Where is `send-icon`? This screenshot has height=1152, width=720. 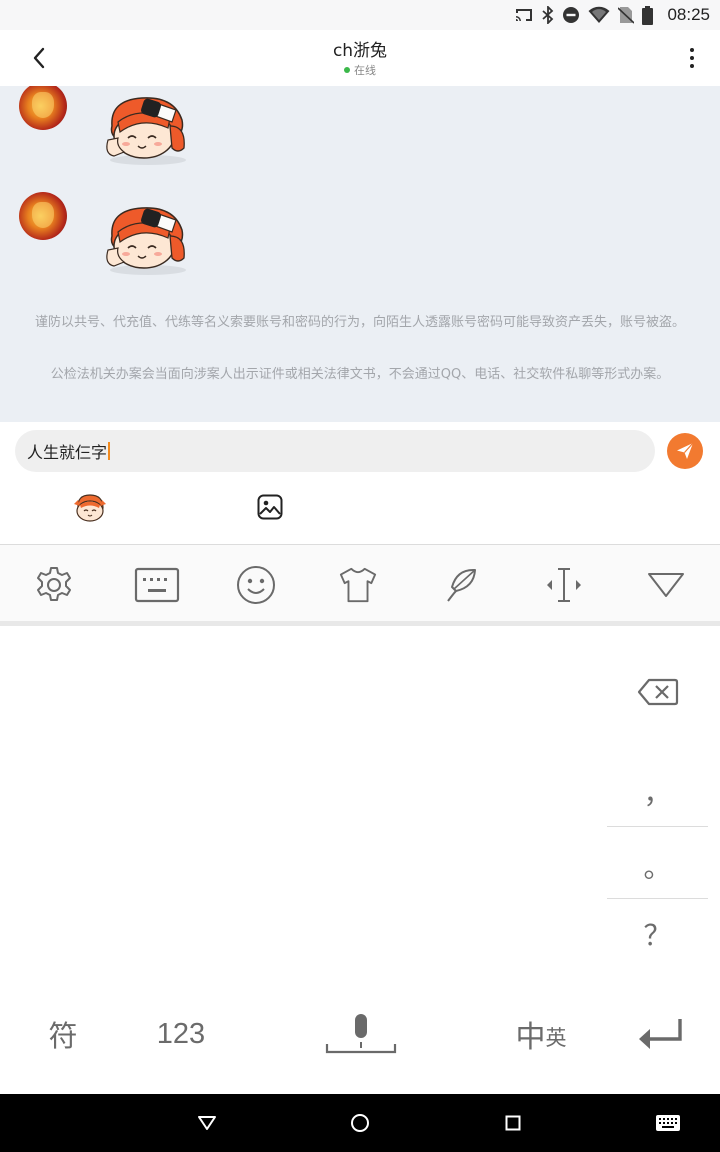 send-icon is located at coordinates (685, 450).